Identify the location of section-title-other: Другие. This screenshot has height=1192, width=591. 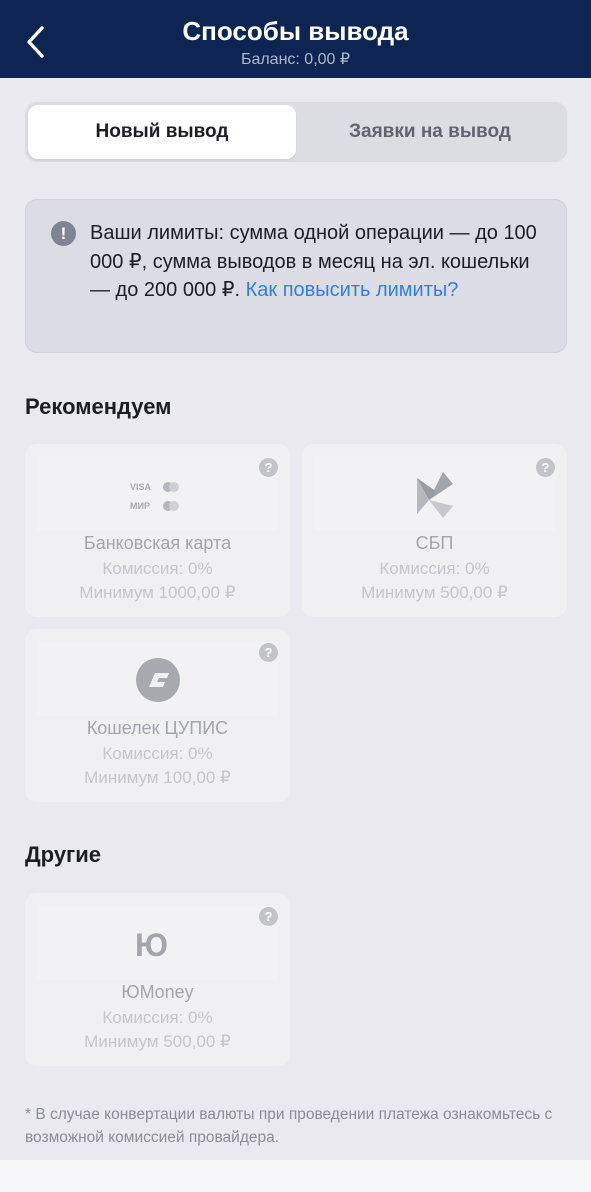
(63, 854).